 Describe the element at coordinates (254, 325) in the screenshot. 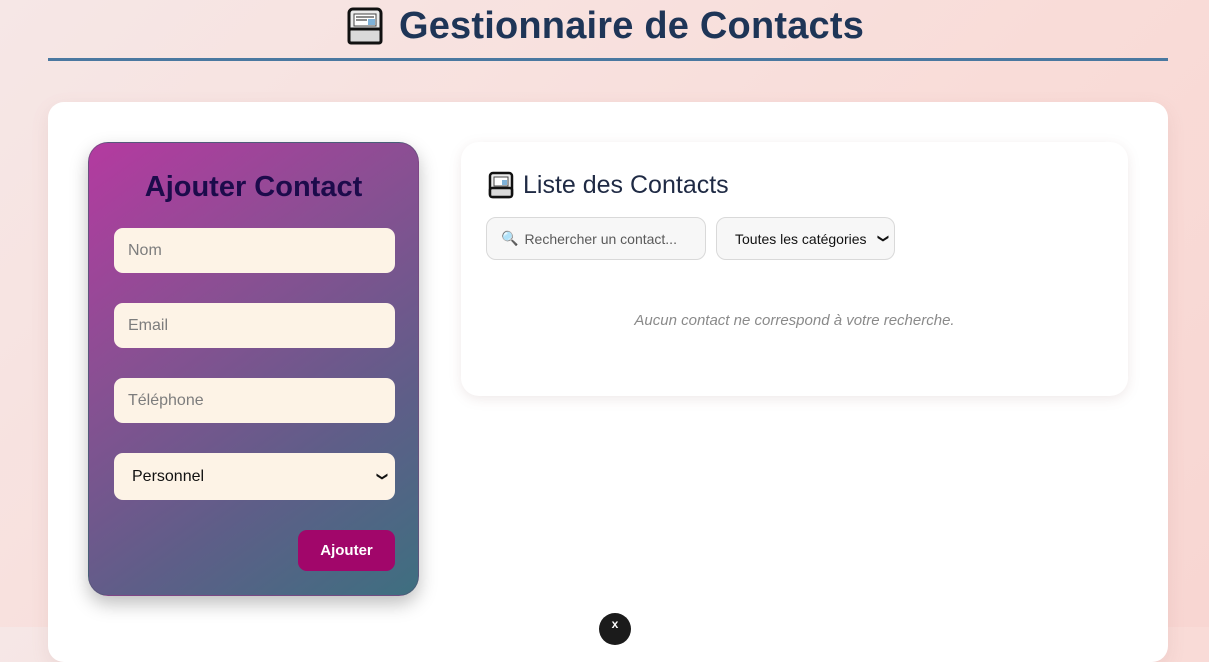

I see `email-input` at that location.